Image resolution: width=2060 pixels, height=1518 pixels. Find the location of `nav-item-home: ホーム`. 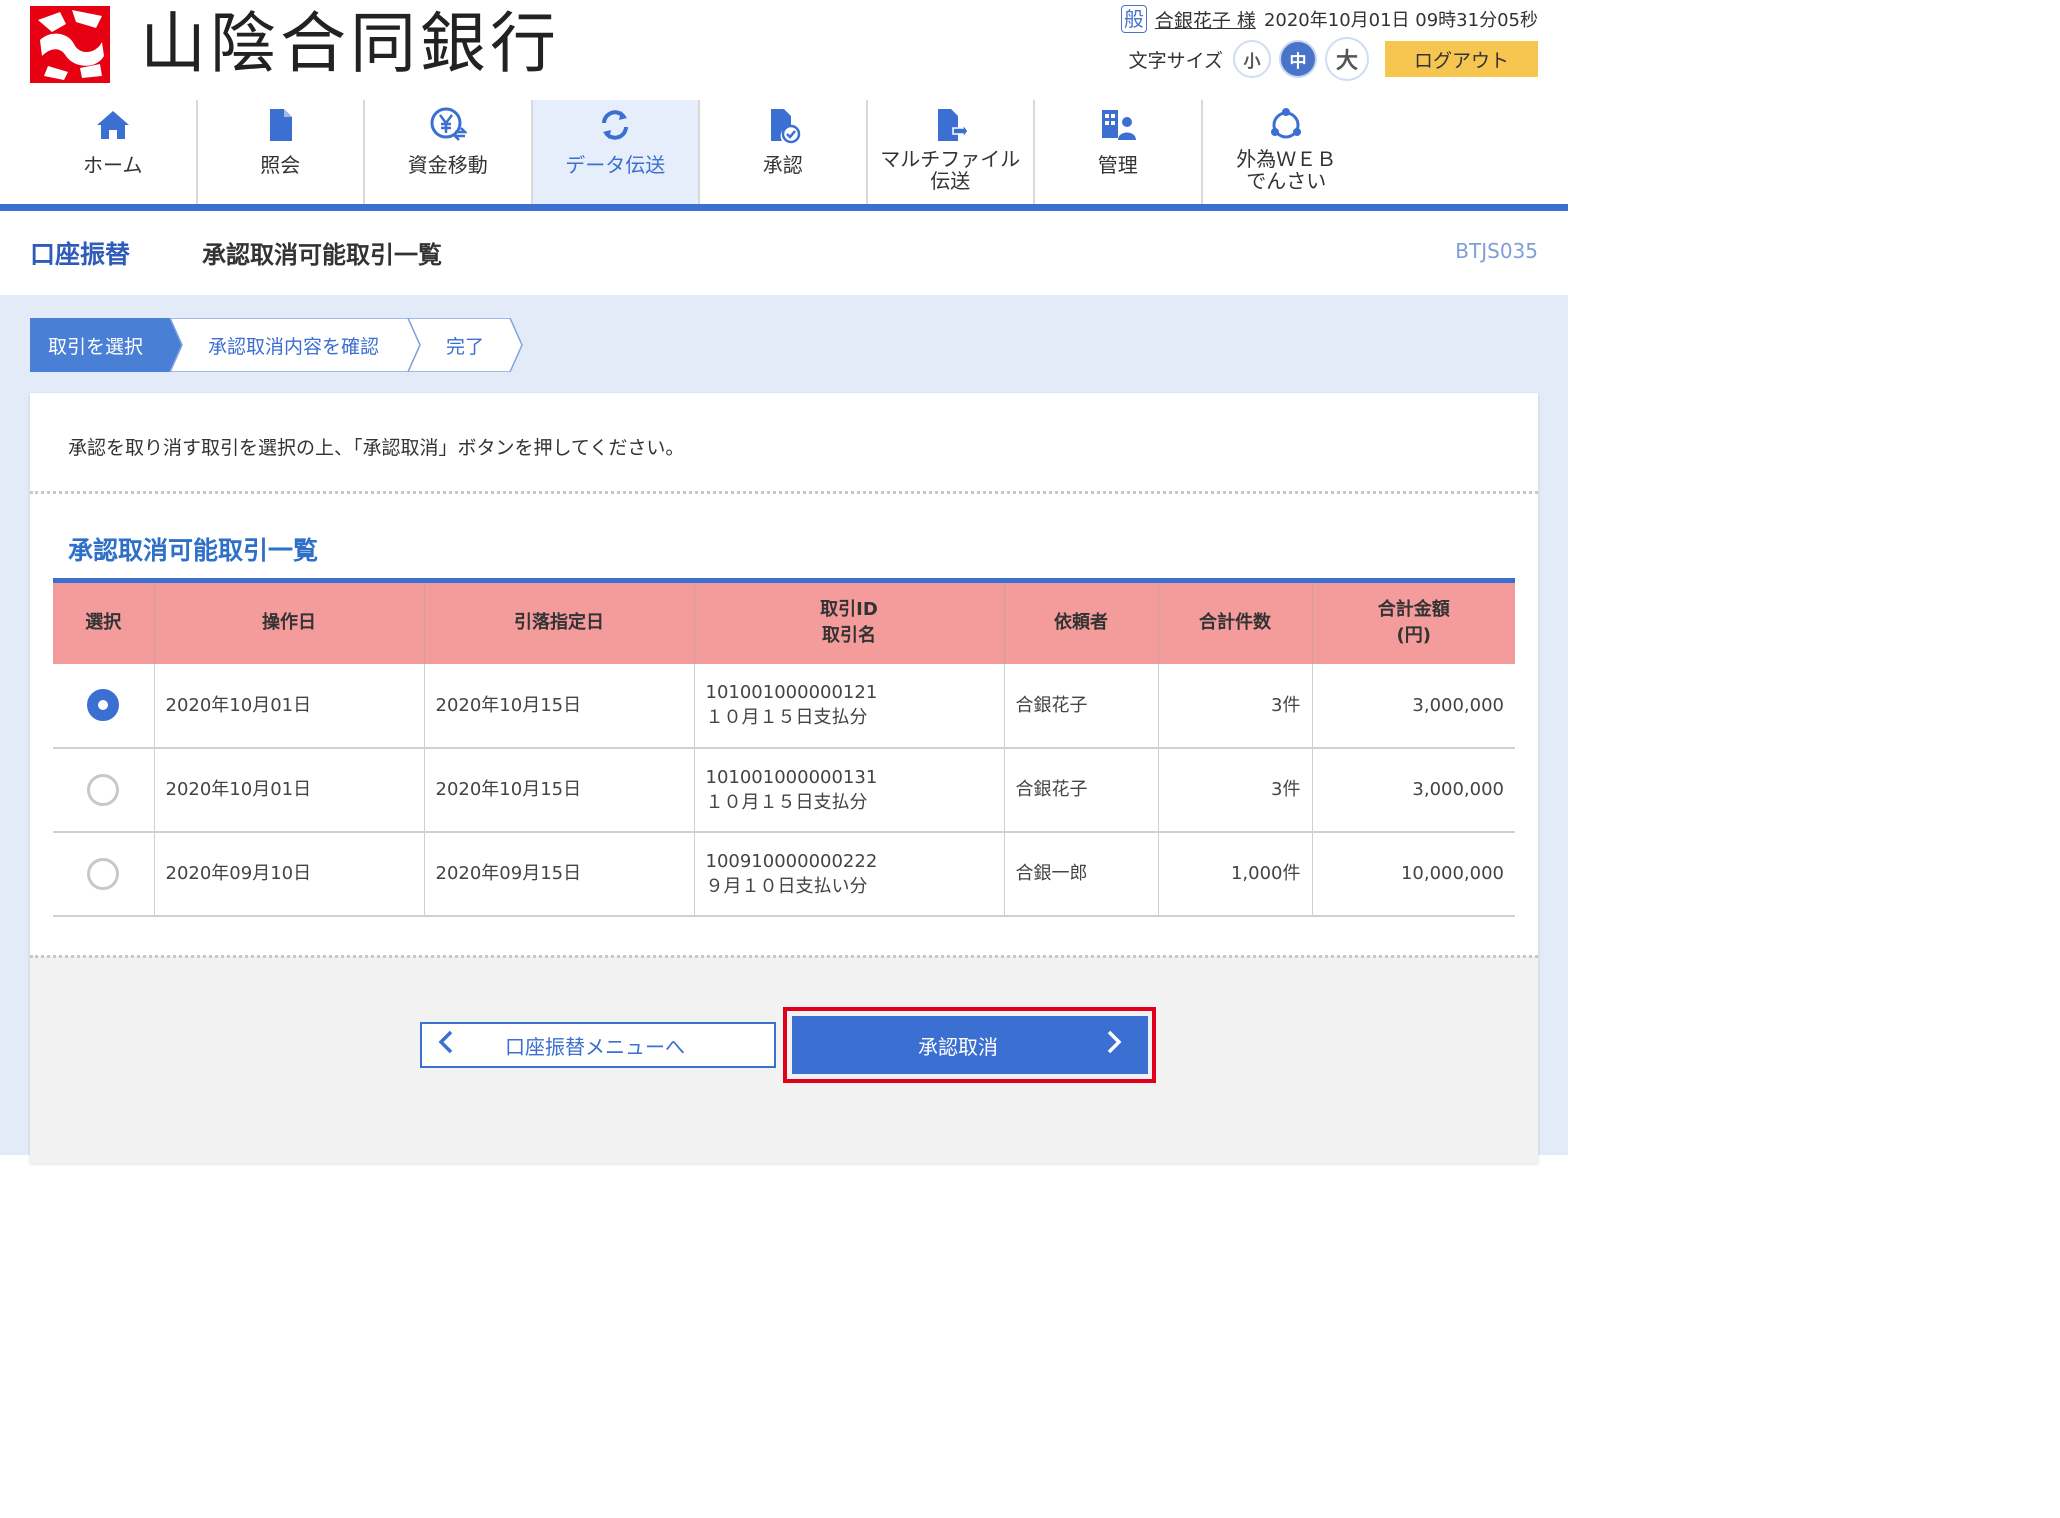

nav-item-home: ホーム is located at coordinates (114, 152).